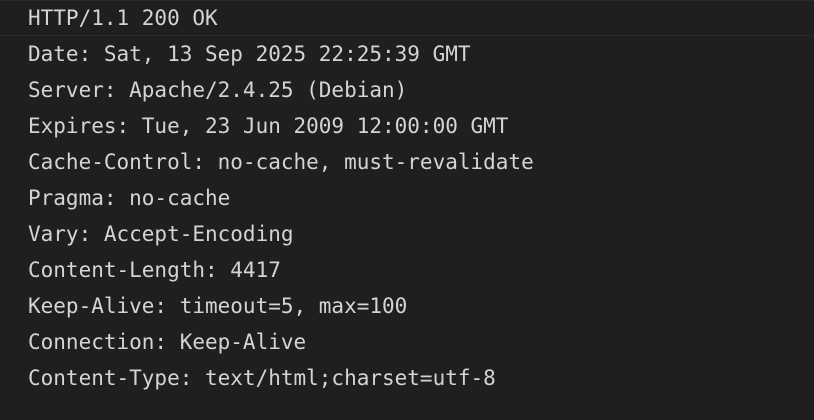  What do you see at coordinates (123, 18) in the screenshot?
I see `status-line-text: HTTP/1.1 200 OK` at bounding box center [123, 18].